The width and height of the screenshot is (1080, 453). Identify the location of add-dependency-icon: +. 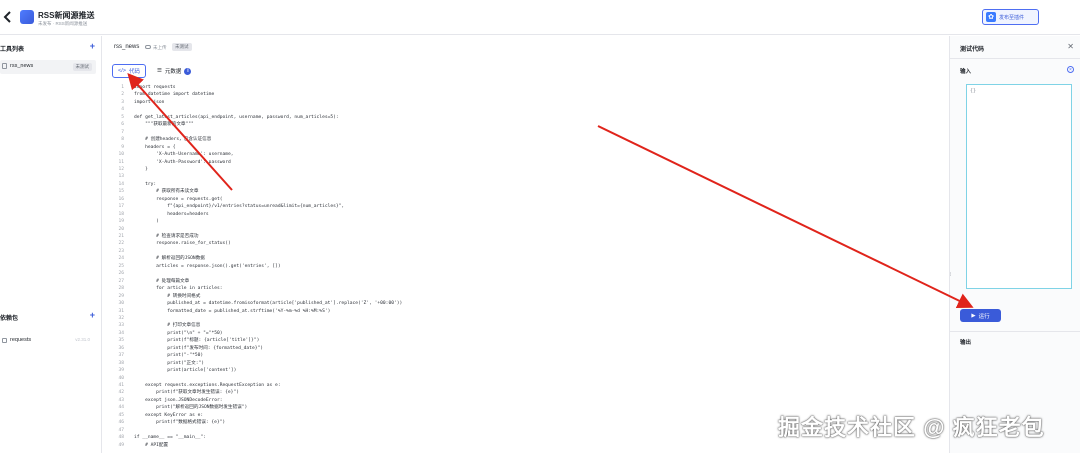
(92, 315).